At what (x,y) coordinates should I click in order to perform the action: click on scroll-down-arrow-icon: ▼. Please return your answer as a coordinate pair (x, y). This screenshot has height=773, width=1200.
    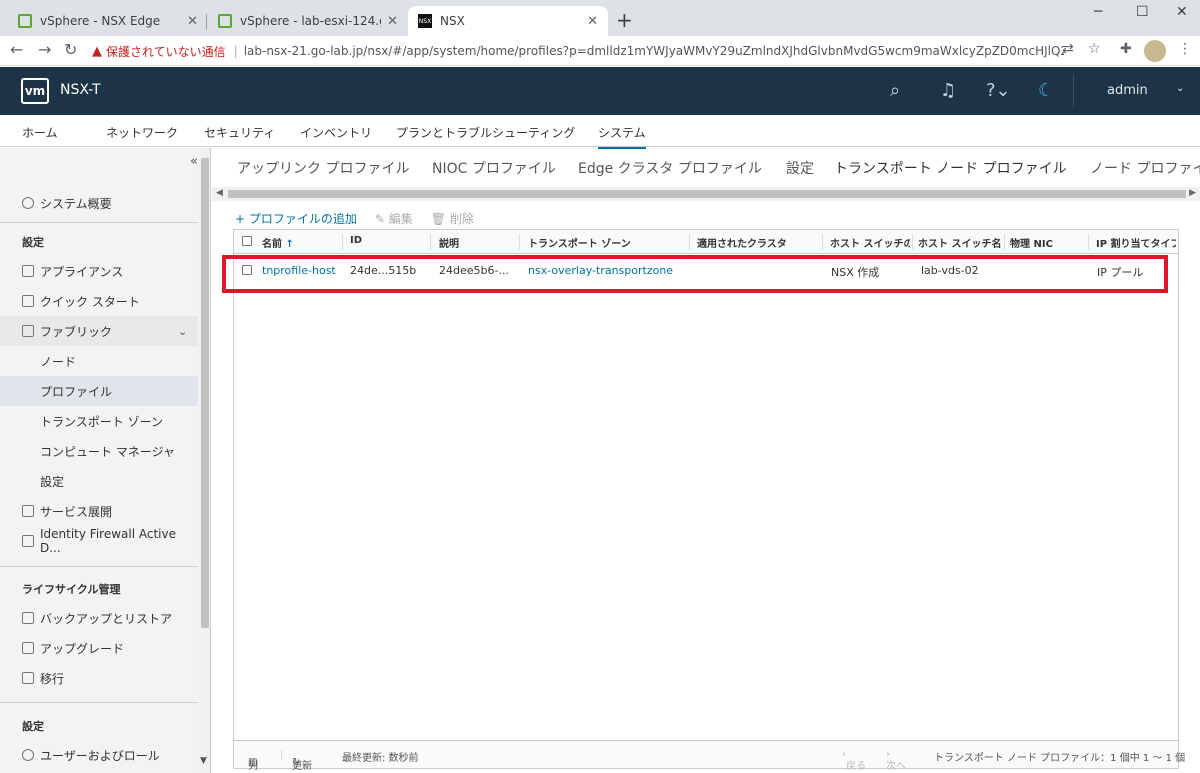
    Looking at the image, I should click on (203, 761).